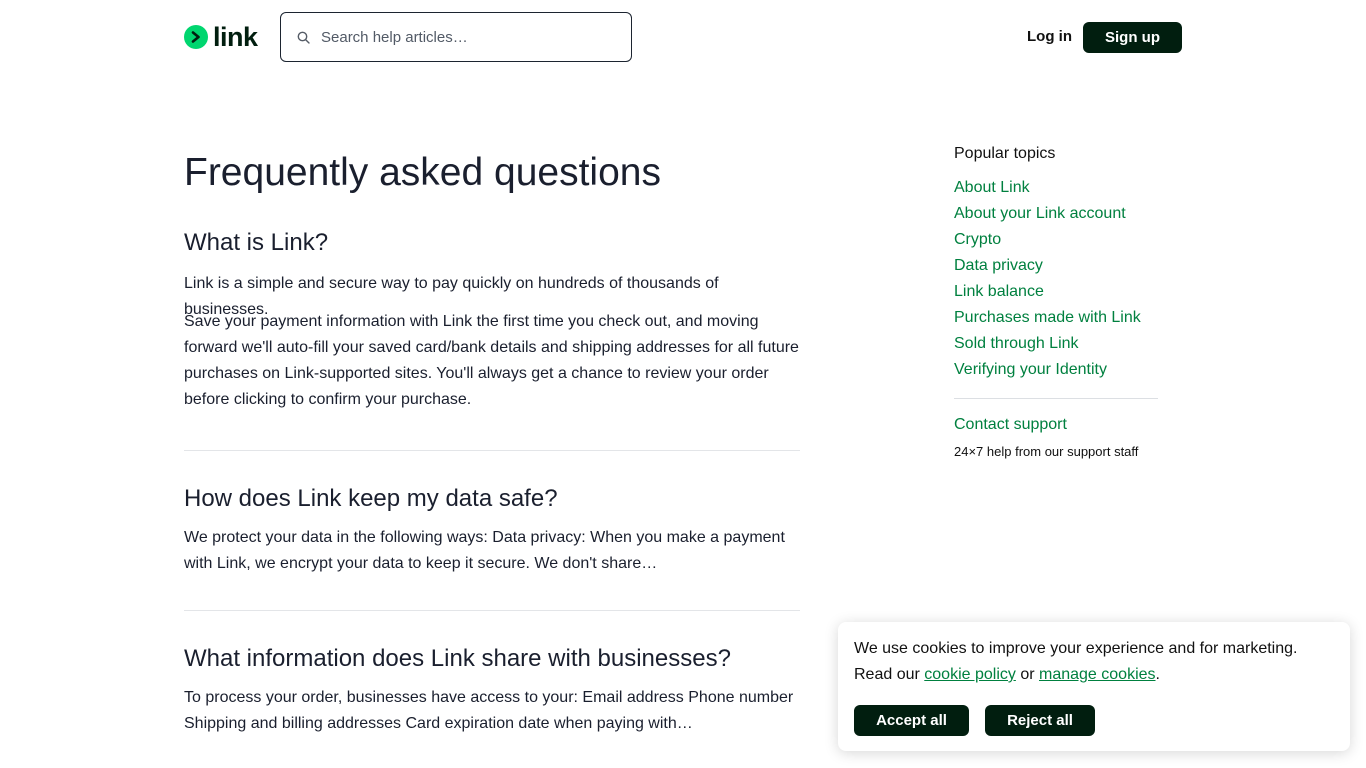  Describe the element at coordinates (466, 37) in the screenshot. I see `search-input` at that location.